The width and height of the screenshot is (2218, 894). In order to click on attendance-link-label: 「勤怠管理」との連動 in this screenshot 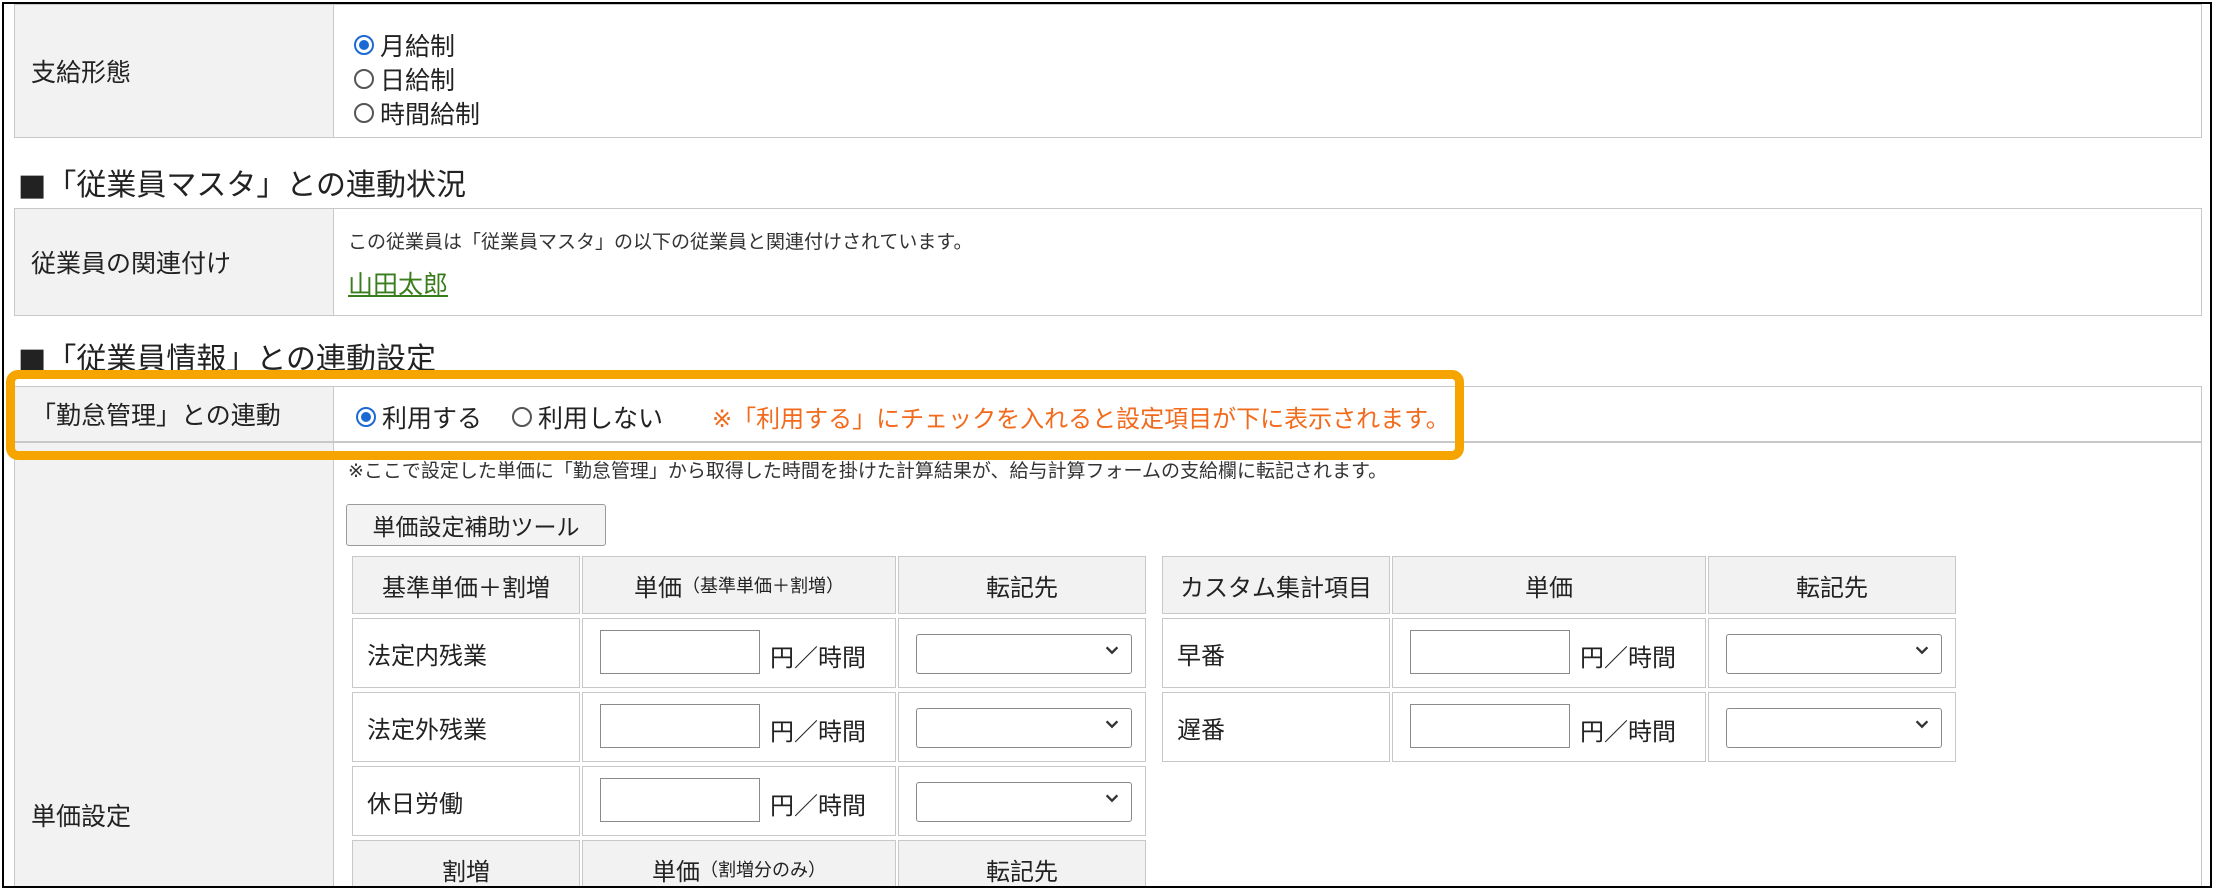, I will do `click(174, 414)`.